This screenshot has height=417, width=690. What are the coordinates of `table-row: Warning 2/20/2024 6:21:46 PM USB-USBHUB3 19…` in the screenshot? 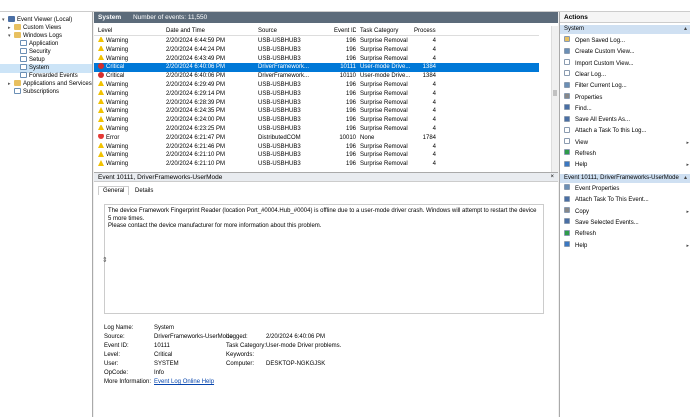 It's located at (316, 147).